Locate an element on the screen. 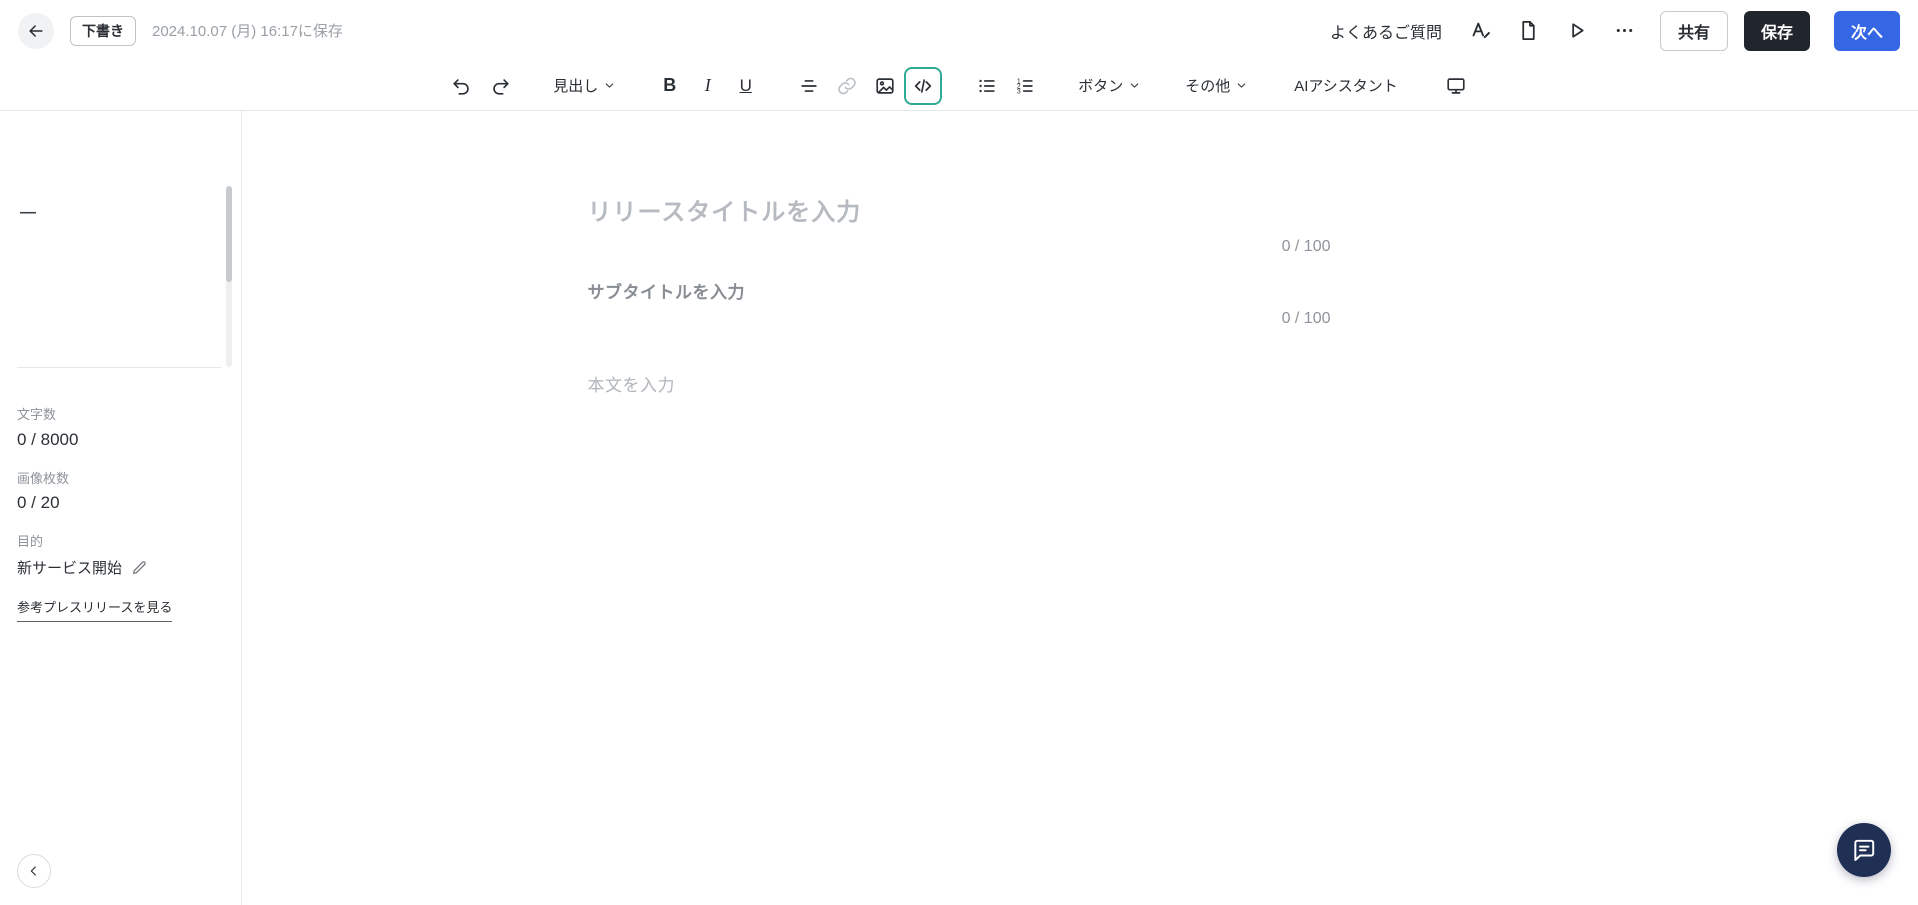 This screenshot has width=1918, height=905. link-button is located at coordinates (846, 85).